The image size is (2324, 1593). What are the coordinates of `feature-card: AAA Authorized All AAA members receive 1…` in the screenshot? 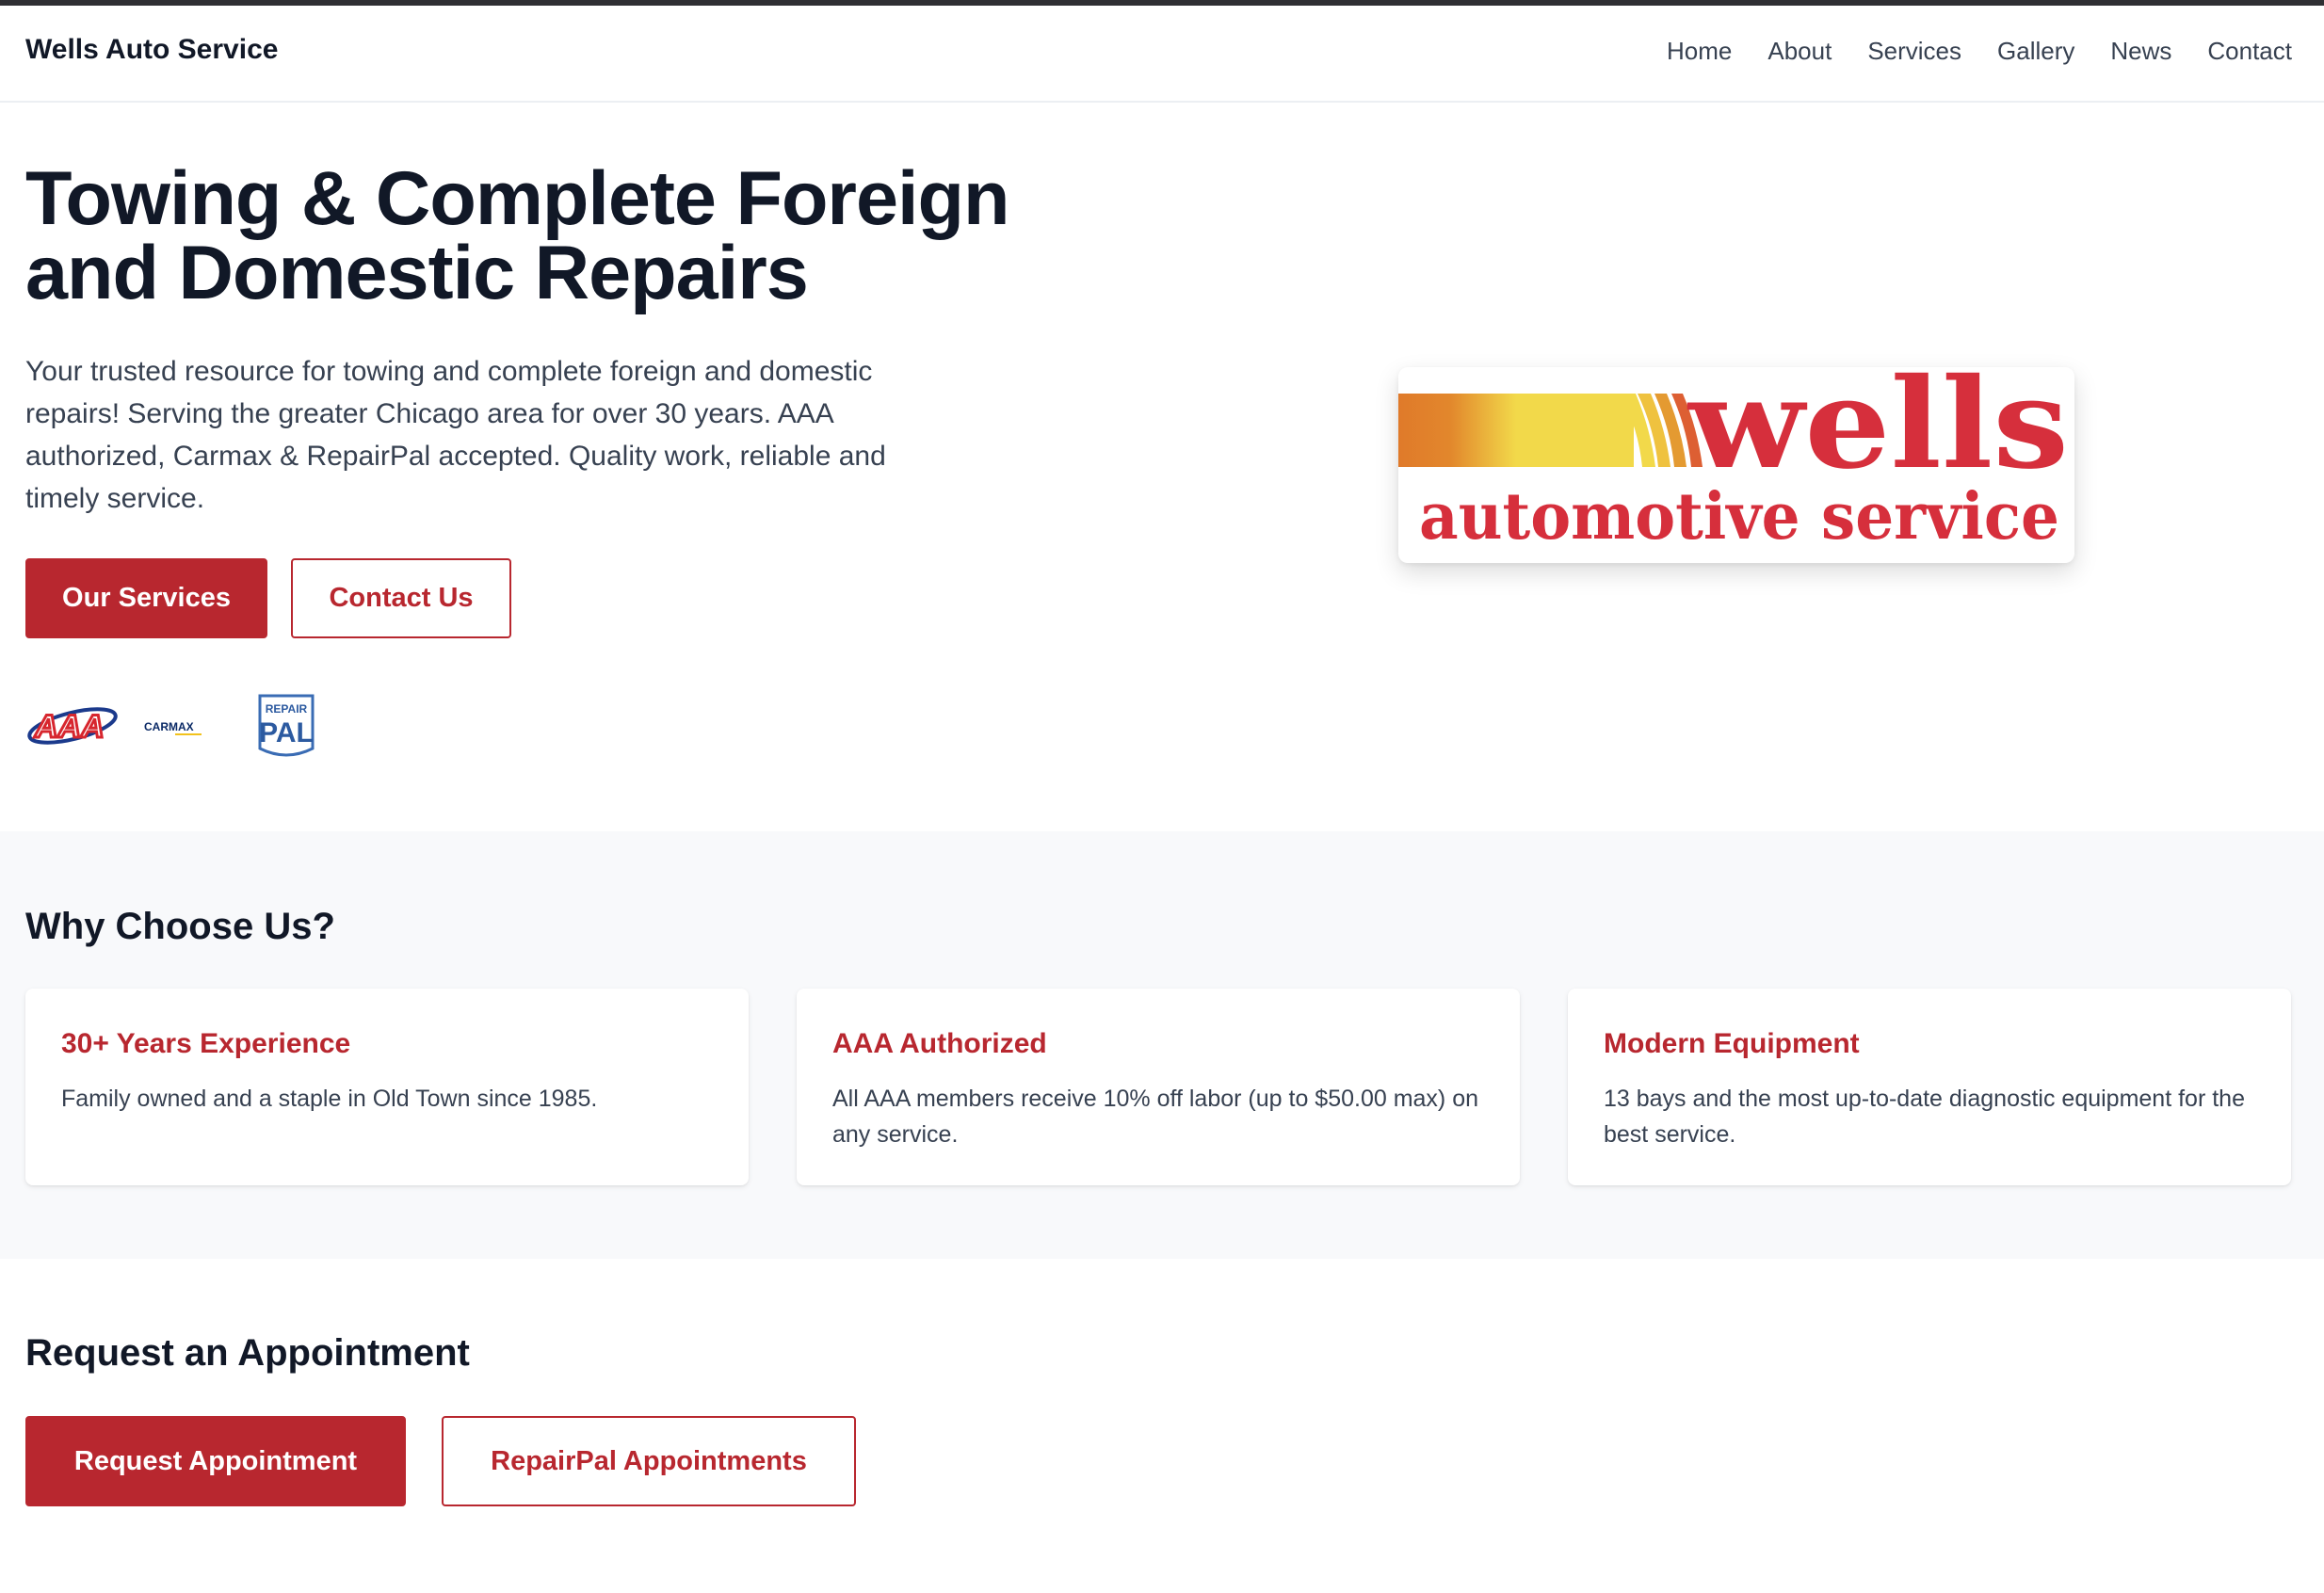 It's located at (1158, 1087).